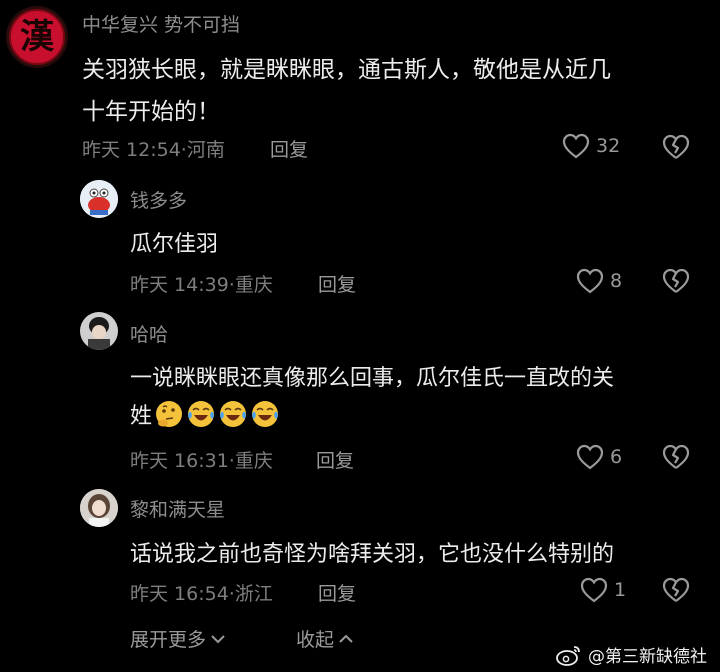  I want to click on girl-photo-avatar-icon, so click(99, 508).